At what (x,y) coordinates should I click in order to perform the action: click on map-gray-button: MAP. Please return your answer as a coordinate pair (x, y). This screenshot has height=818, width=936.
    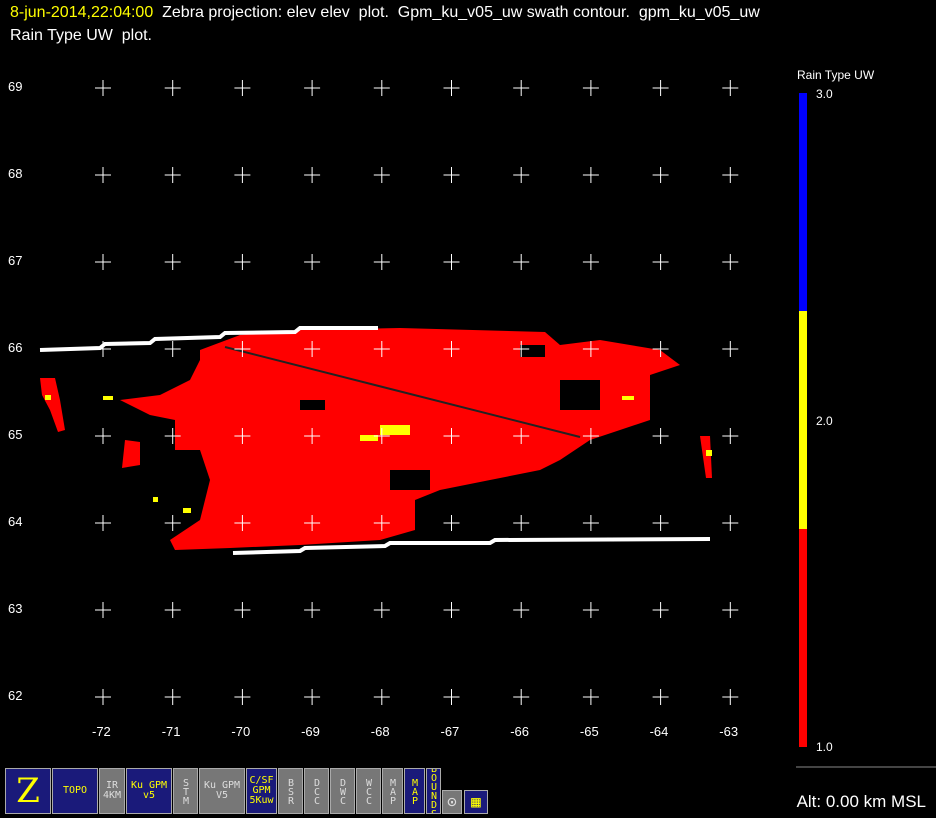
    Looking at the image, I should click on (392, 791).